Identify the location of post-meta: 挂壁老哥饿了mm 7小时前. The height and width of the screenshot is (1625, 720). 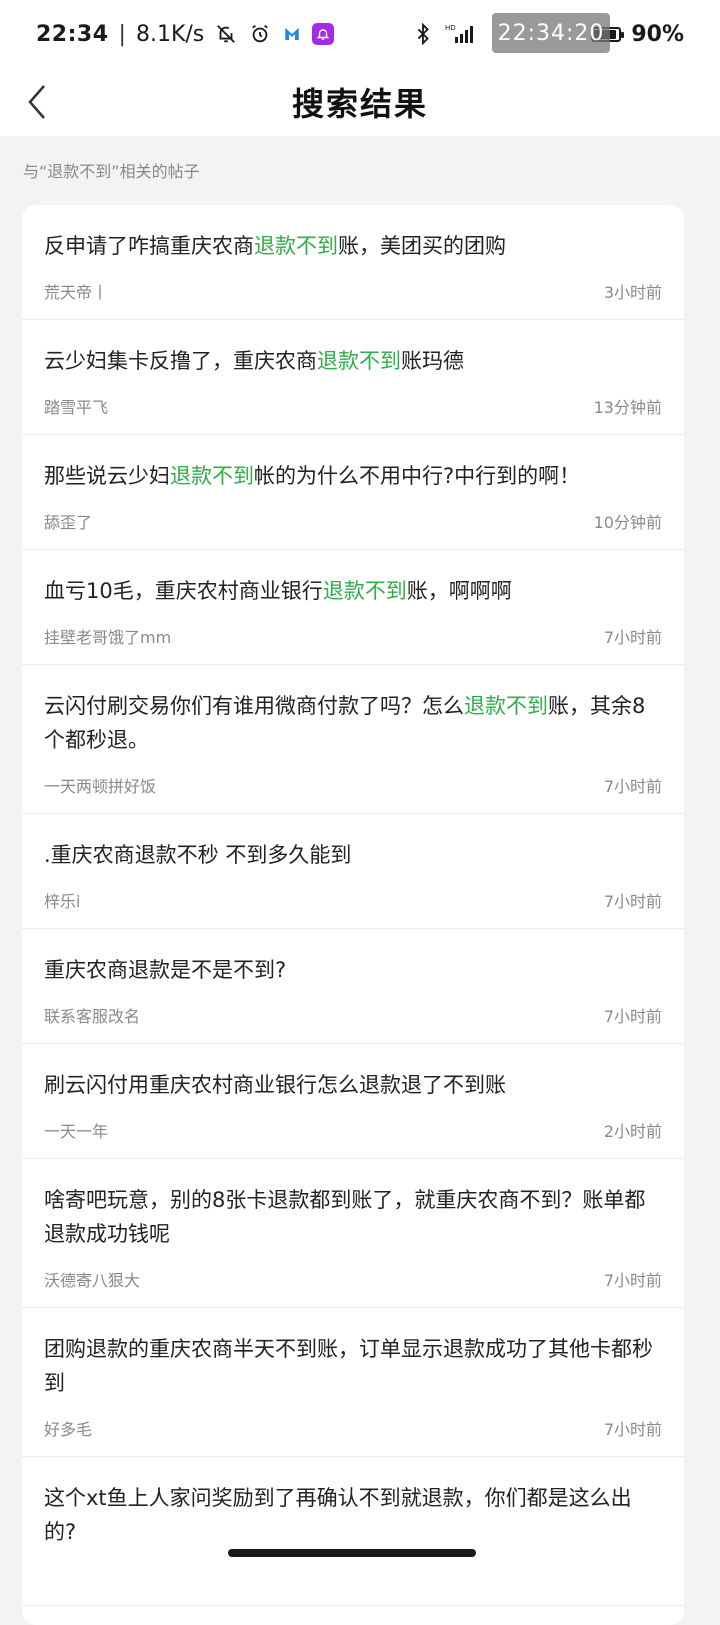
(353, 636).